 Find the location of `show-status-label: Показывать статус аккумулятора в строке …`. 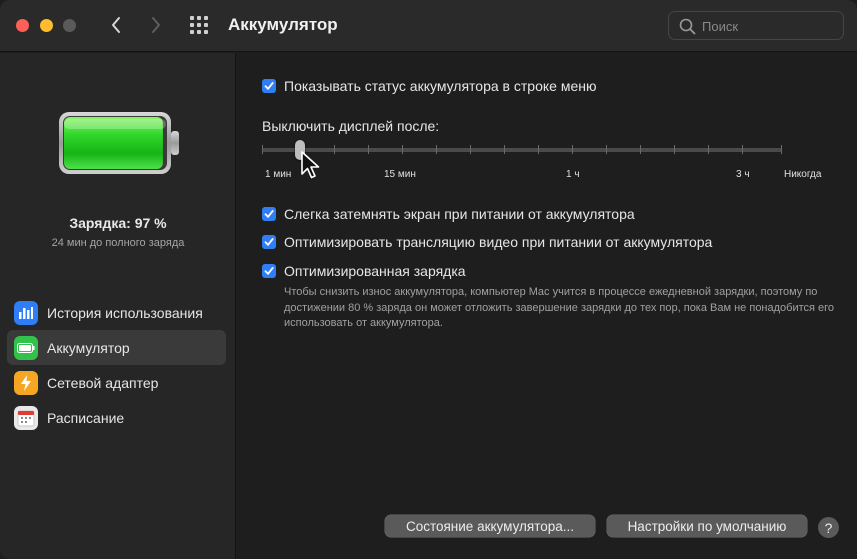

show-status-label: Показывать статус аккумулятора в строке … is located at coordinates (440, 86).